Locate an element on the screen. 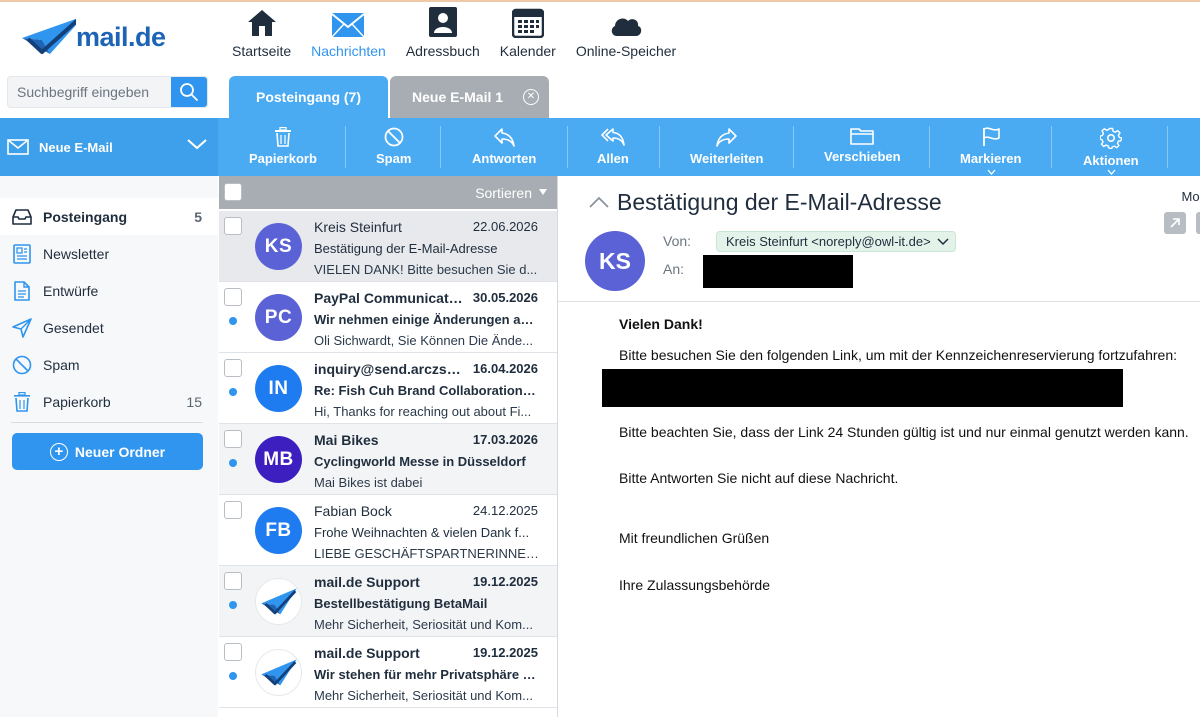 The width and height of the screenshot is (1200, 717). mail-tabs: Posteingang (7) Neue E-Mail 1 ✕ is located at coordinates (390, 97).